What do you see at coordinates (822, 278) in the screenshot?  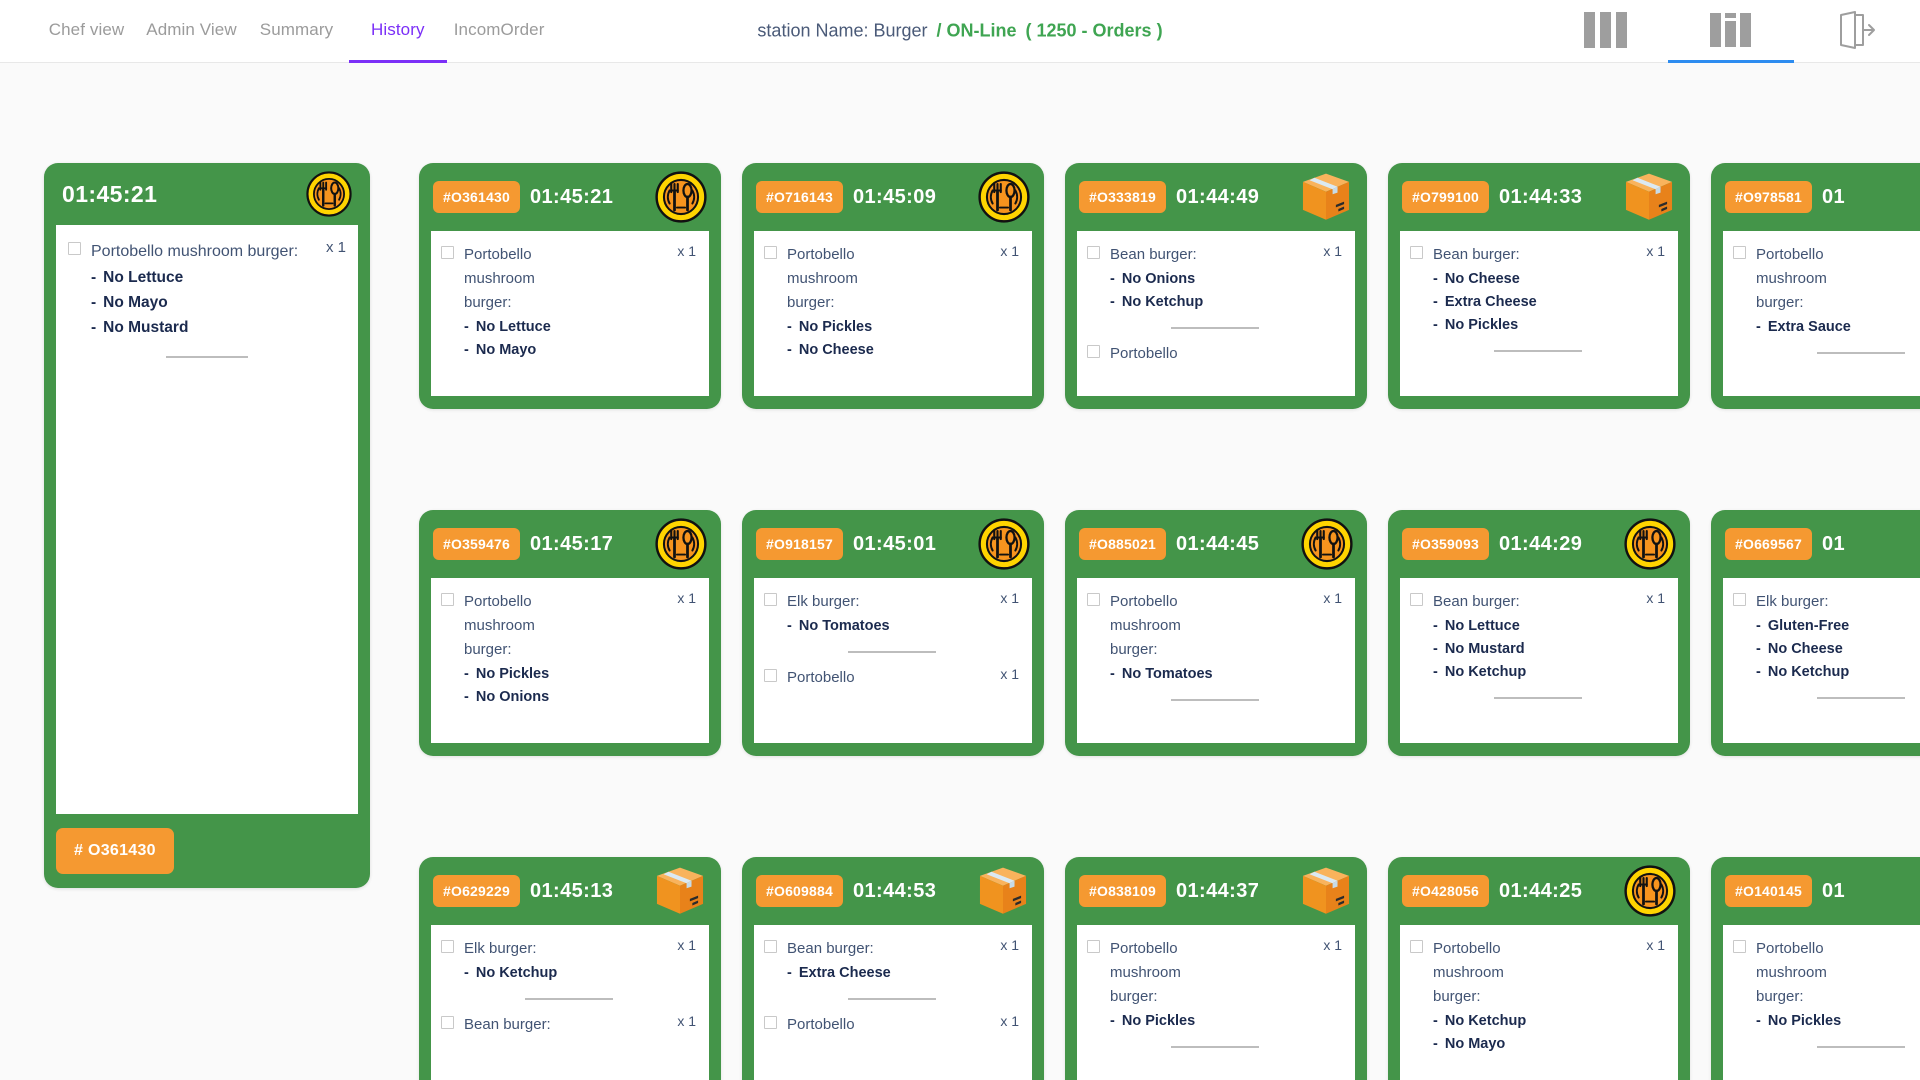 I see `item-name: Portobello mushroom burger:` at bounding box center [822, 278].